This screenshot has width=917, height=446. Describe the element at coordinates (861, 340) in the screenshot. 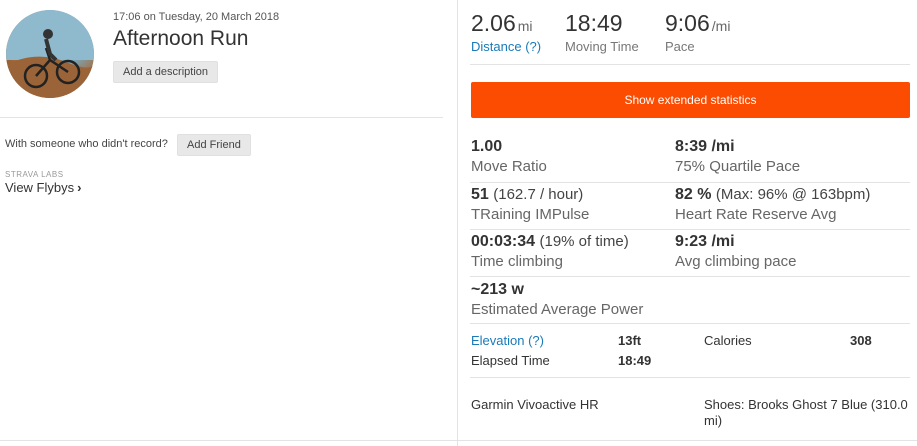

I see `calories-value: 308` at that location.